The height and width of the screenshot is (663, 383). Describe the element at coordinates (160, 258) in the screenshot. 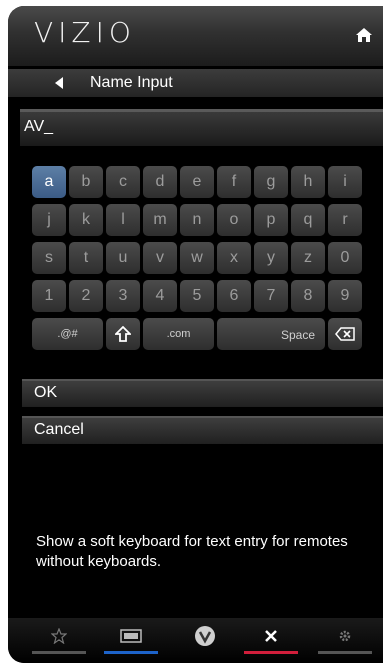

I see `key-v: v` at that location.